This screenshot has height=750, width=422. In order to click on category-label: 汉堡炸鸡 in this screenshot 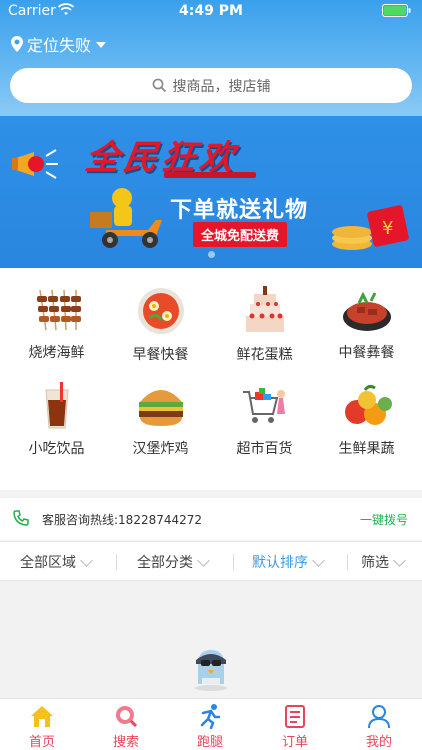, I will do `click(160, 449)`.